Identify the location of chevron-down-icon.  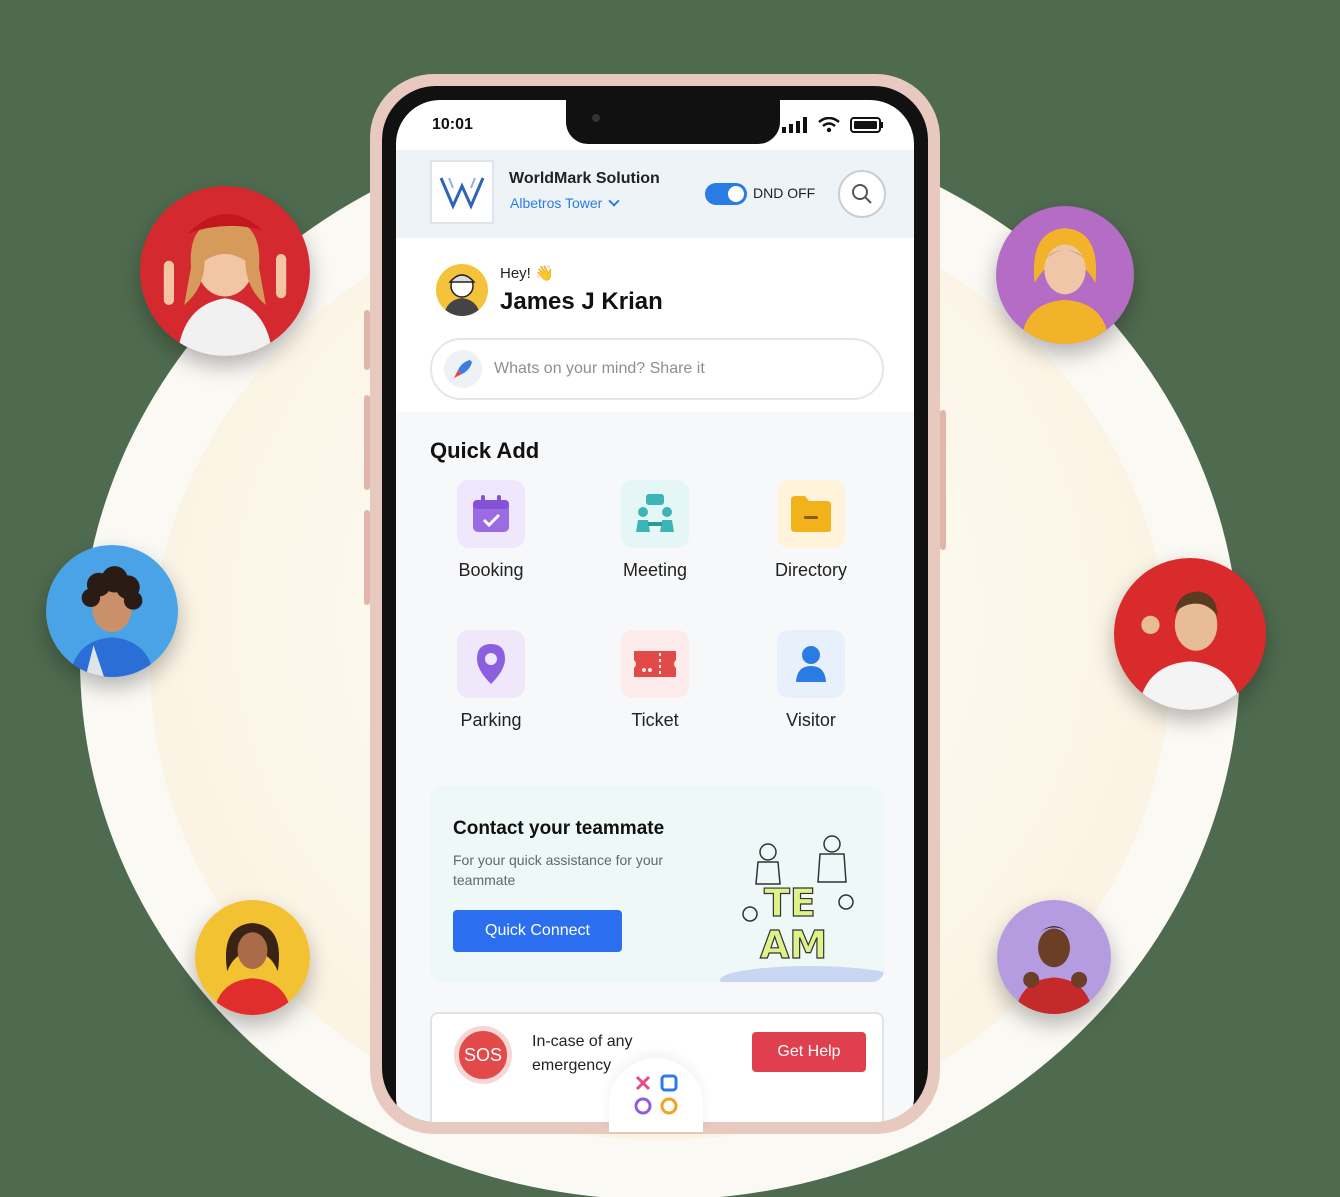
(614, 201).